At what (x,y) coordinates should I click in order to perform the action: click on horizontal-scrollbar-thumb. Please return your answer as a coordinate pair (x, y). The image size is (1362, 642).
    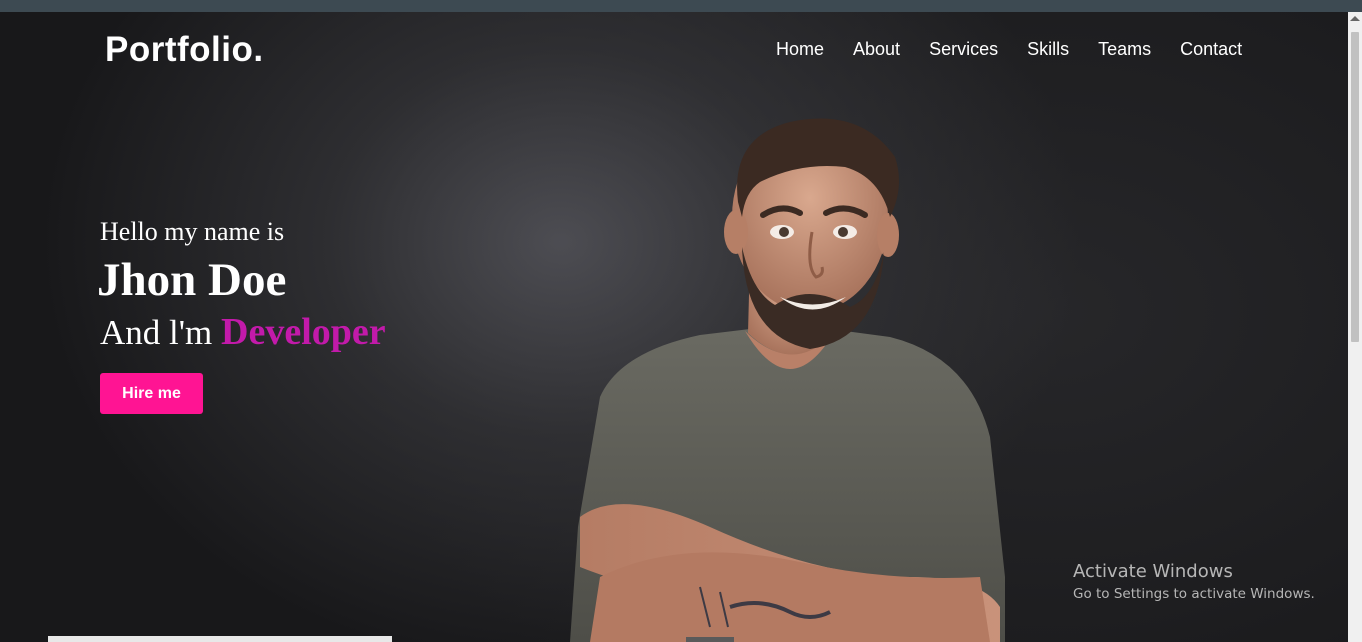
    Looking at the image, I should click on (710, 639).